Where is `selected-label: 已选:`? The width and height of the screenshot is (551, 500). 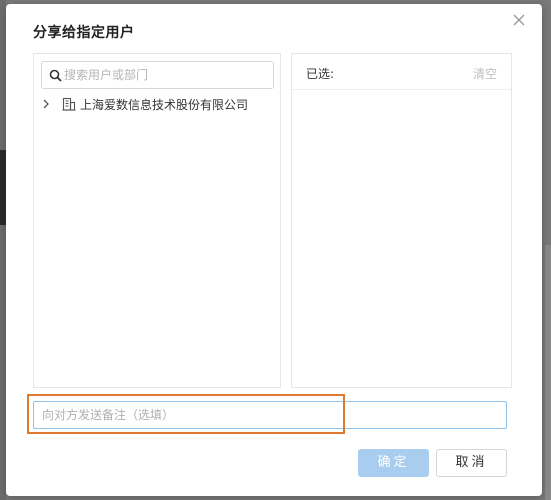 selected-label: 已选: is located at coordinates (320, 74).